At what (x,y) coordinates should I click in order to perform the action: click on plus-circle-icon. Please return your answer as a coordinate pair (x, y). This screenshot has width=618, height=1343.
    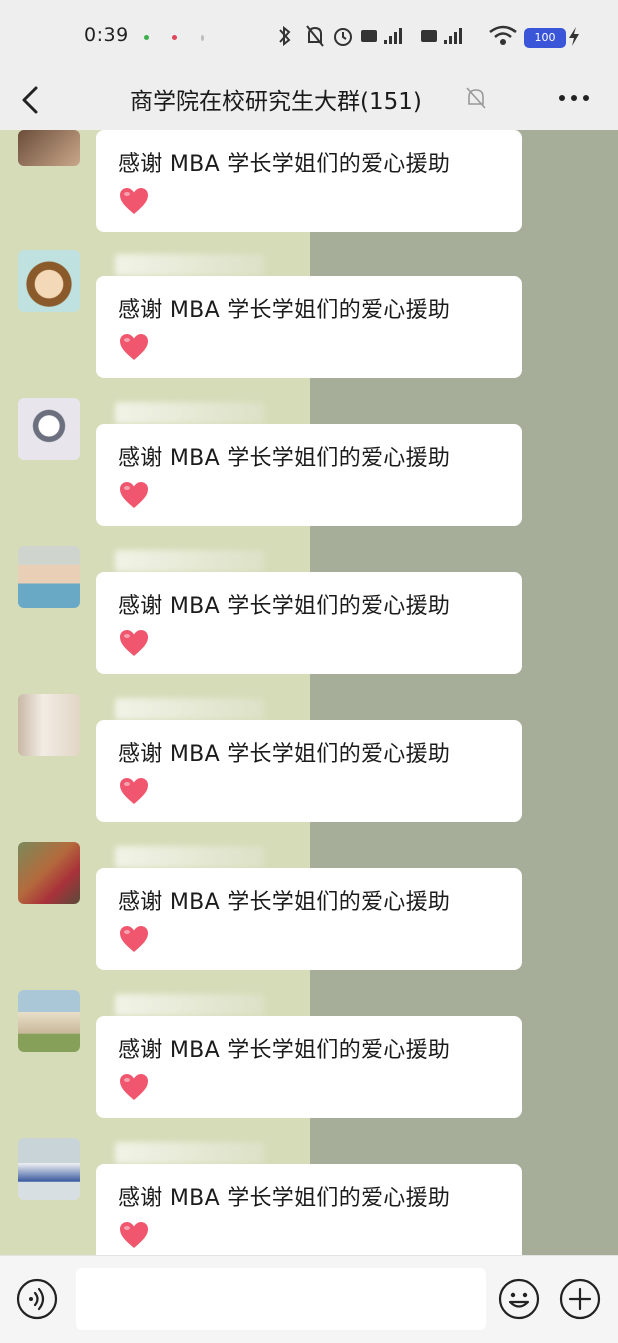
    Looking at the image, I should click on (580, 1299).